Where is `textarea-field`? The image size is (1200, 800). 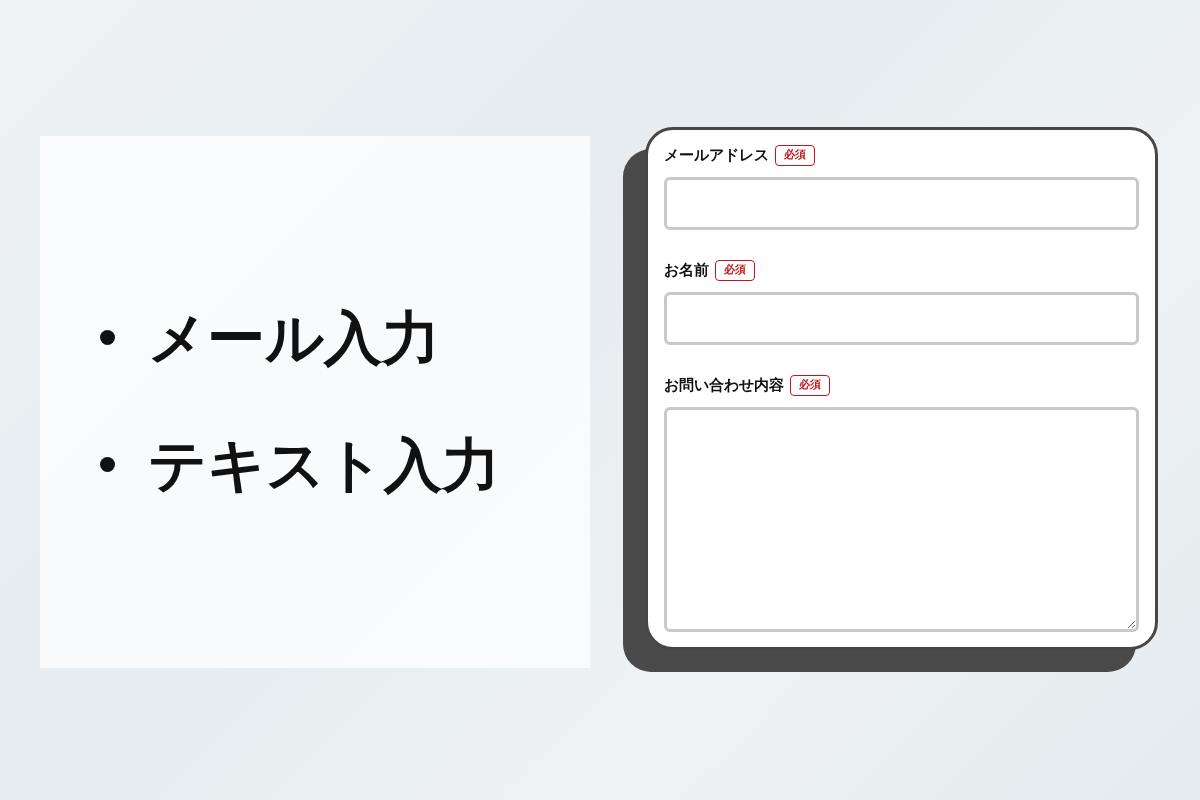
textarea-field is located at coordinates (901, 519).